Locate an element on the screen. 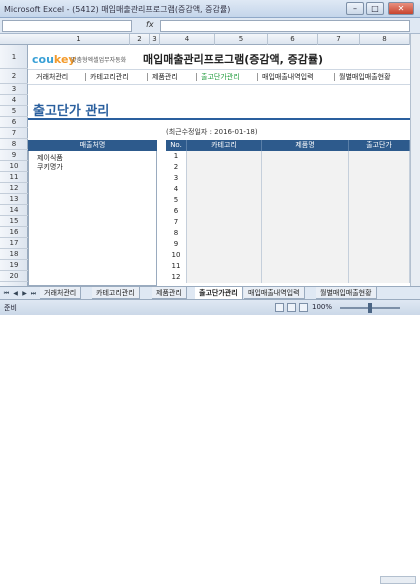 This screenshot has height=584, width=420. prev-sheet-icon: ◀ is located at coordinates (15, 293).